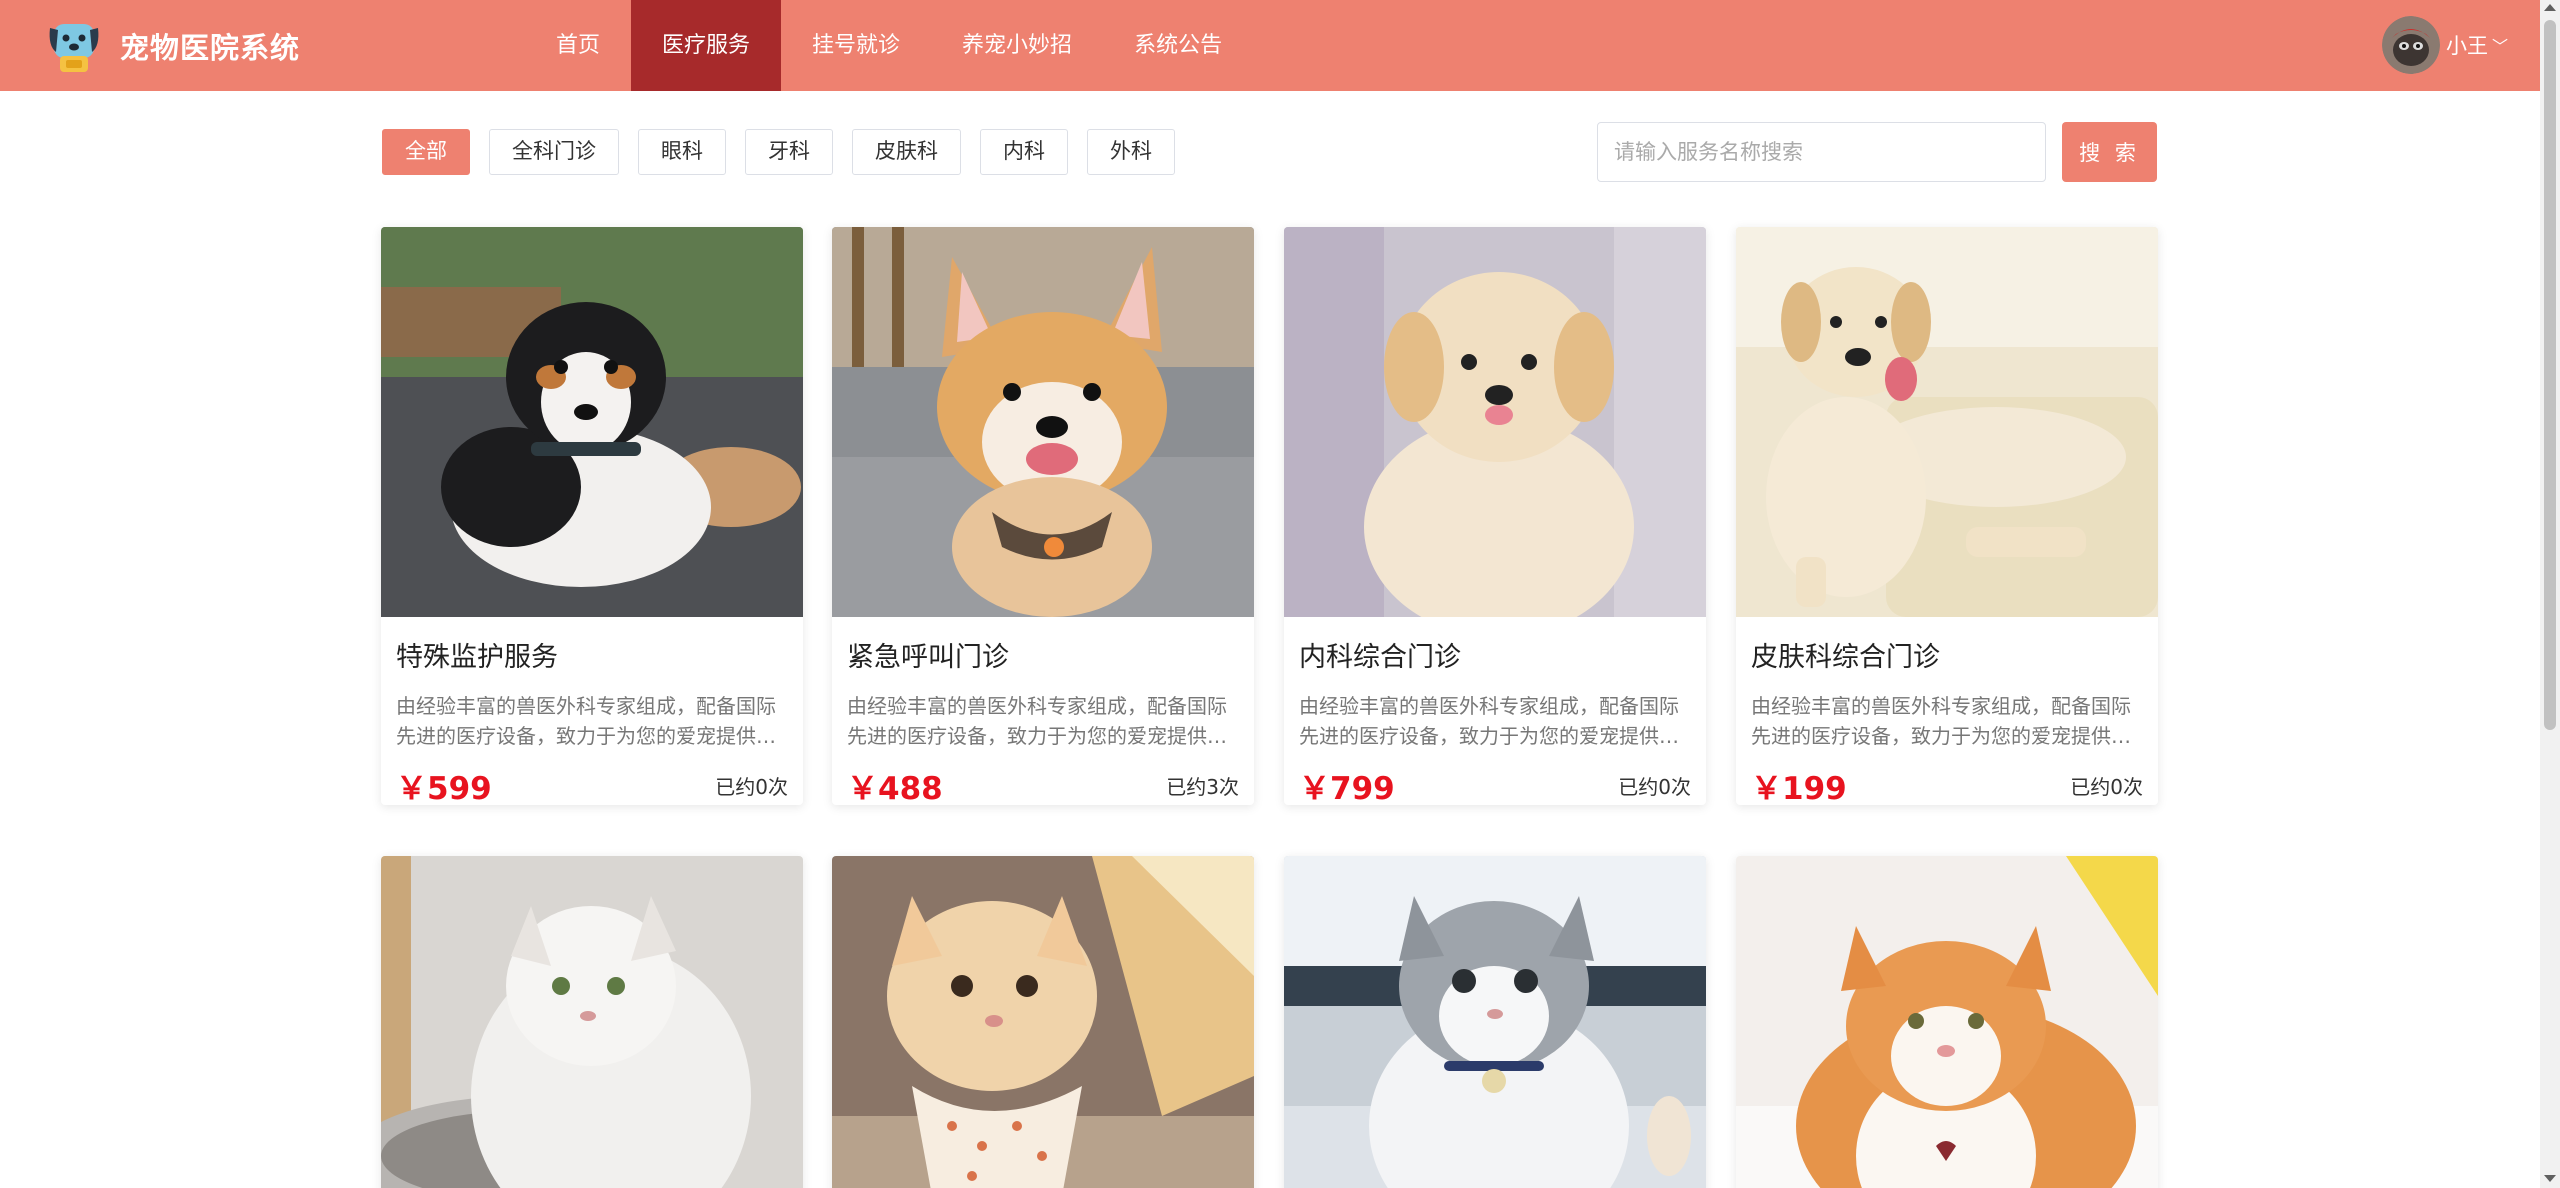  What do you see at coordinates (2550, 7) in the screenshot?
I see `scroll-up-arrow-icon` at bounding box center [2550, 7].